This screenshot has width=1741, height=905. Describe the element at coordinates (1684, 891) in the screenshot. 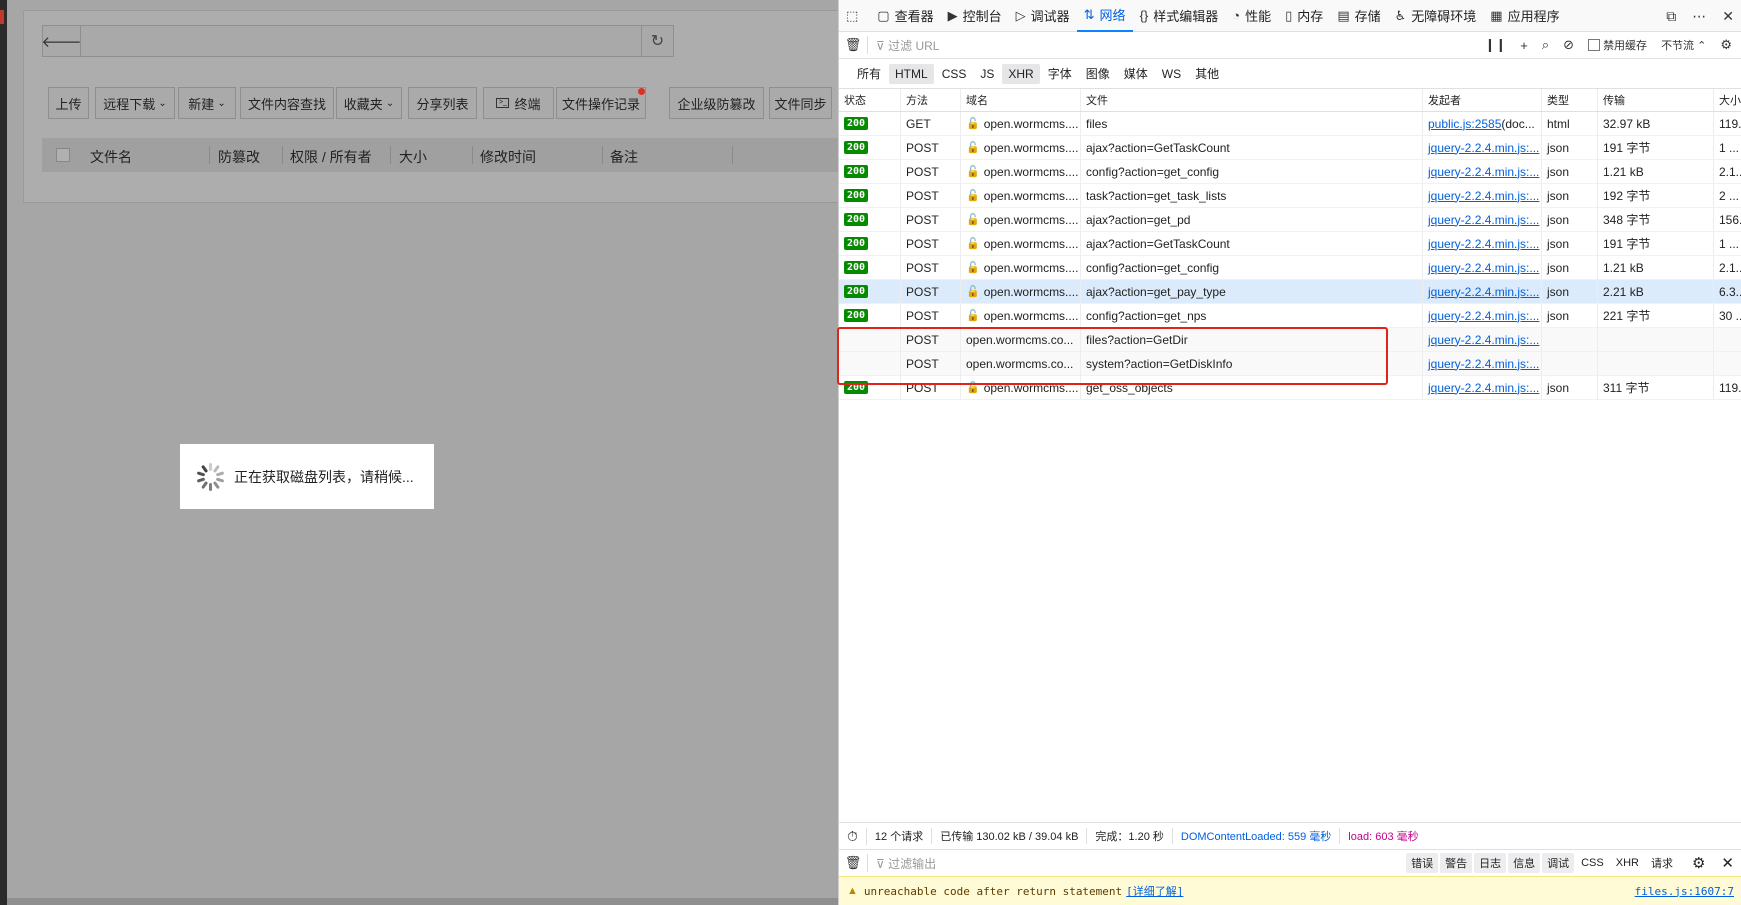

I see `warning-source-link: files.js:1607:7` at that location.